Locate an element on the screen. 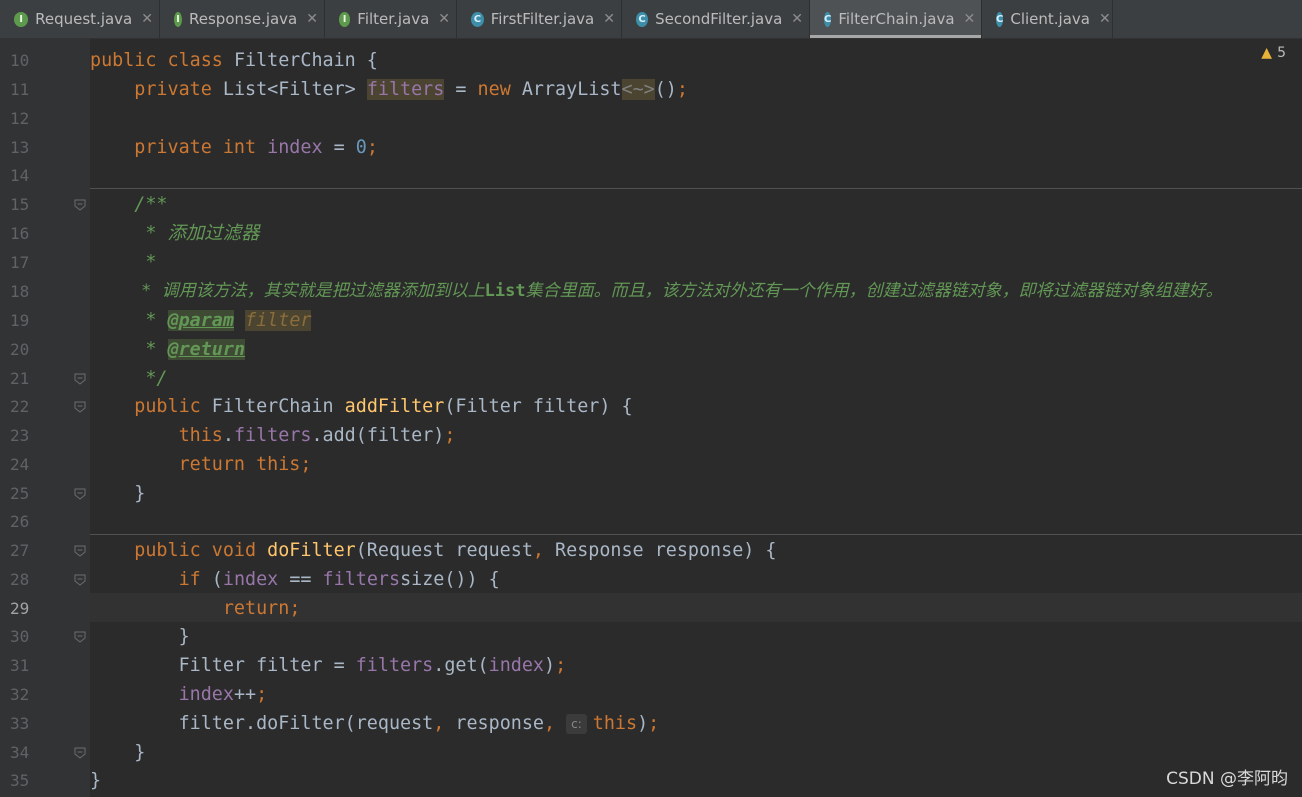 The height and width of the screenshot is (797, 1302). line-number: 19 is located at coordinates (20, 320).